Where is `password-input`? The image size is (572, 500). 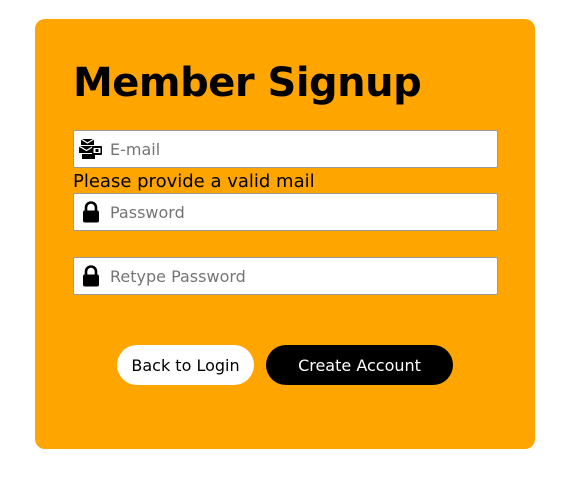 password-input is located at coordinates (298, 212).